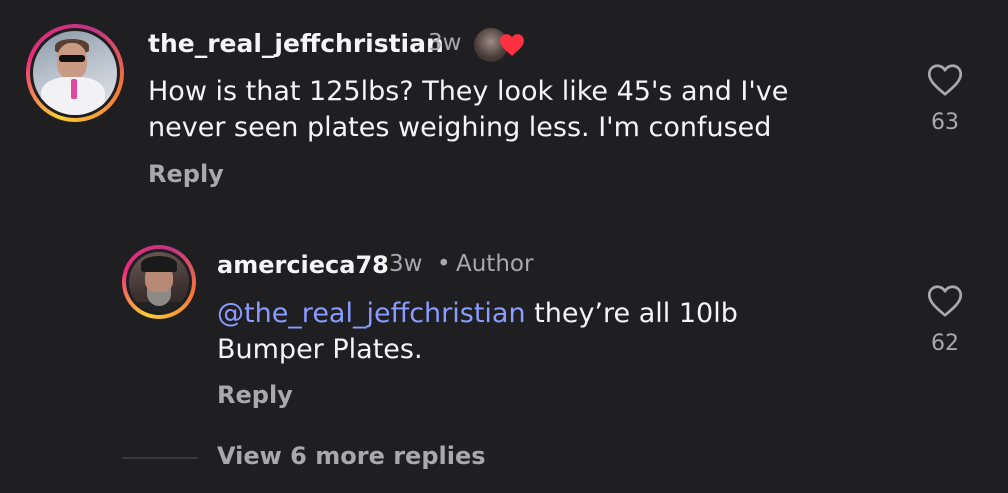 This screenshot has height=493, width=1008. I want to click on reply-mention-link: @the_real_jeffchristian, so click(371, 313).